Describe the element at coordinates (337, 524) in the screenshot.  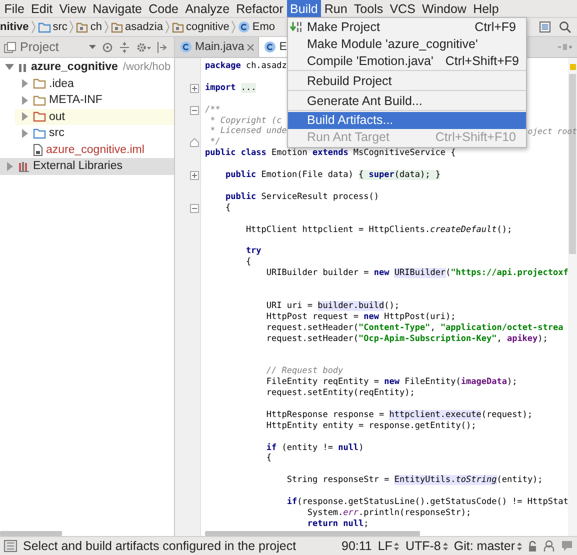
I see `code-line: return null;` at that location.